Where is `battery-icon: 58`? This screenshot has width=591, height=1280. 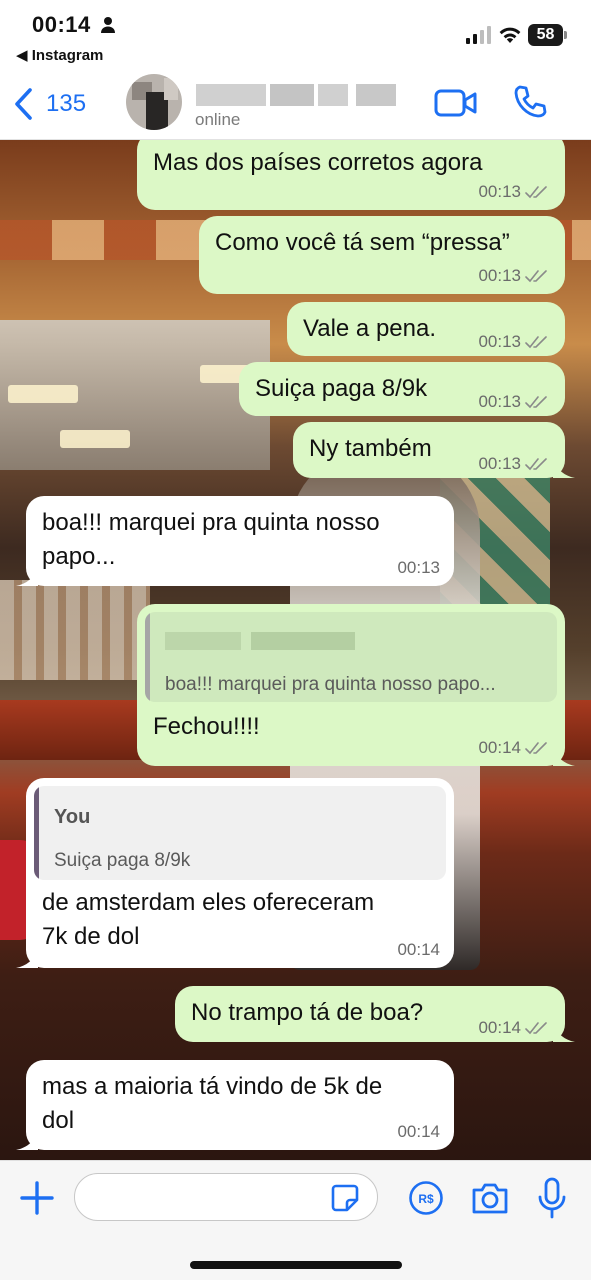 battery-icon: 58 is located at coordinates (548, 35).